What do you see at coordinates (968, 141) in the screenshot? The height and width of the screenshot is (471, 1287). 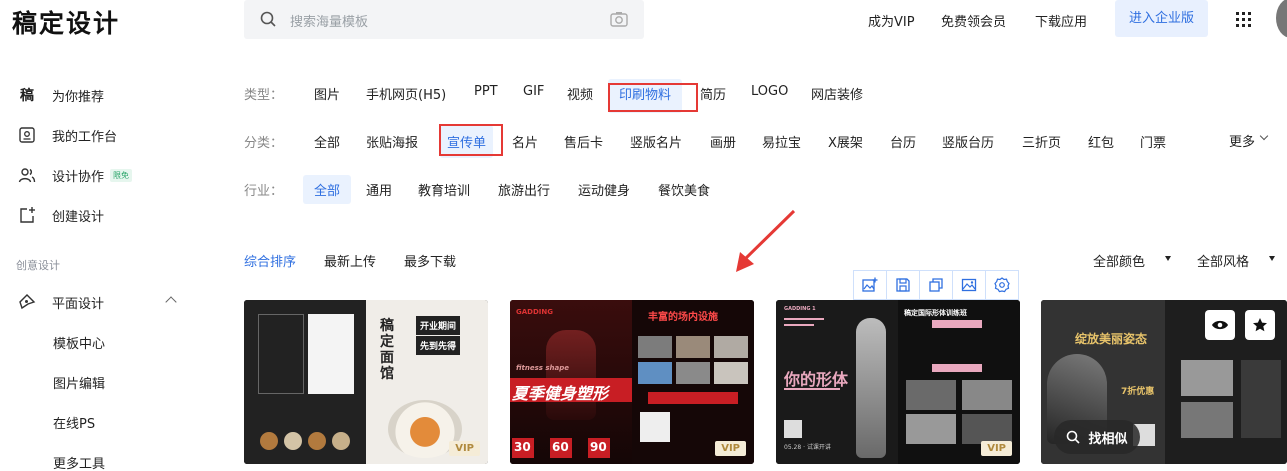 I see `filter-category-option: 竖版台历` at bounding box center [968, 141].